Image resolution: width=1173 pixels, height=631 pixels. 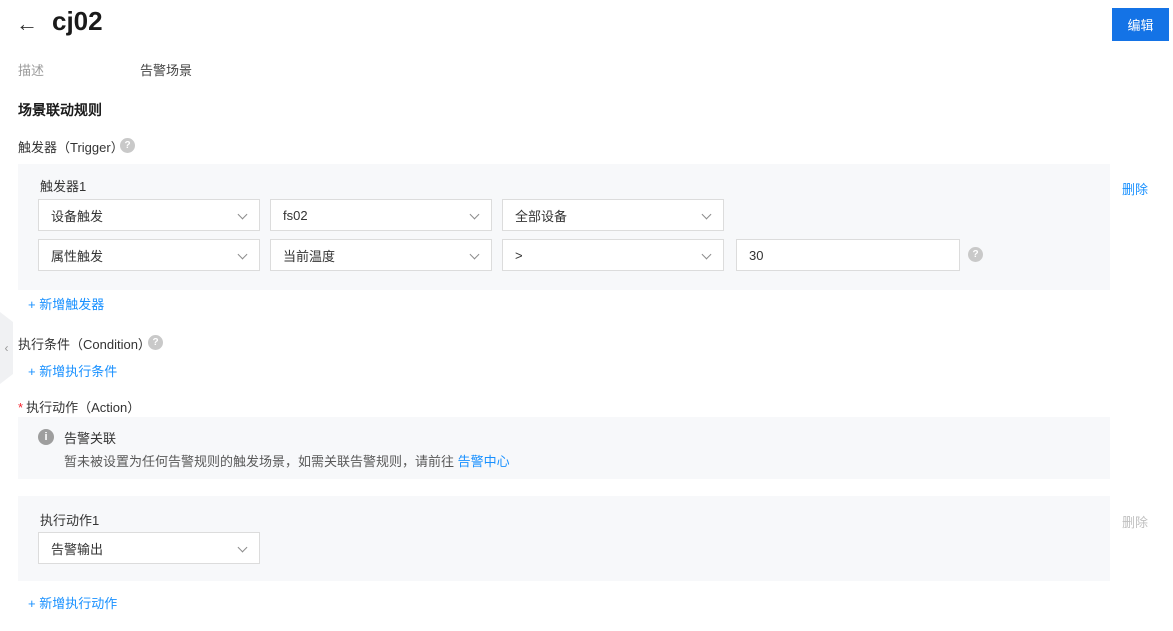 What do you see at coordinates (77, 549) in the screenshot?
I see `action-type-value: 告警输出` at bounding box center [77, 549].